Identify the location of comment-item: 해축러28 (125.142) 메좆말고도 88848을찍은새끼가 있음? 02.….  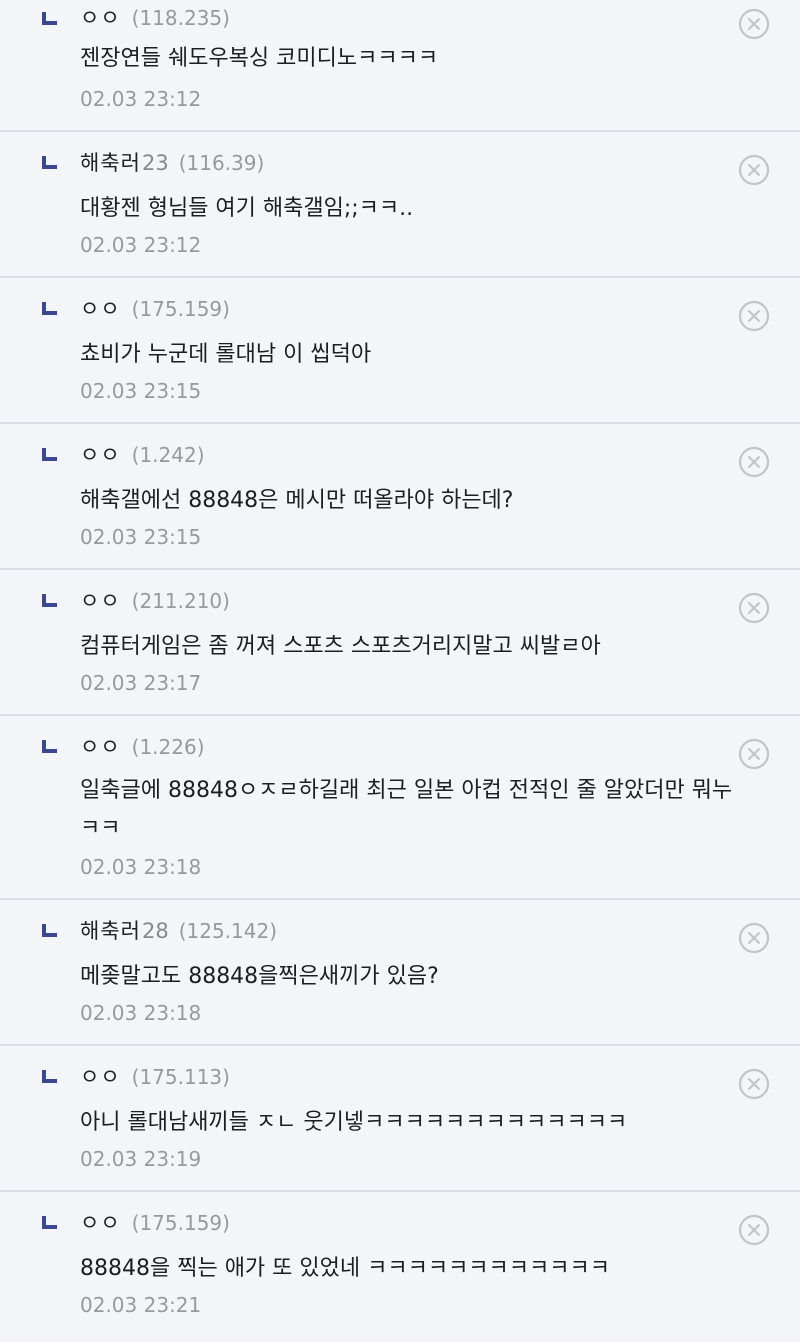
(400, 973).